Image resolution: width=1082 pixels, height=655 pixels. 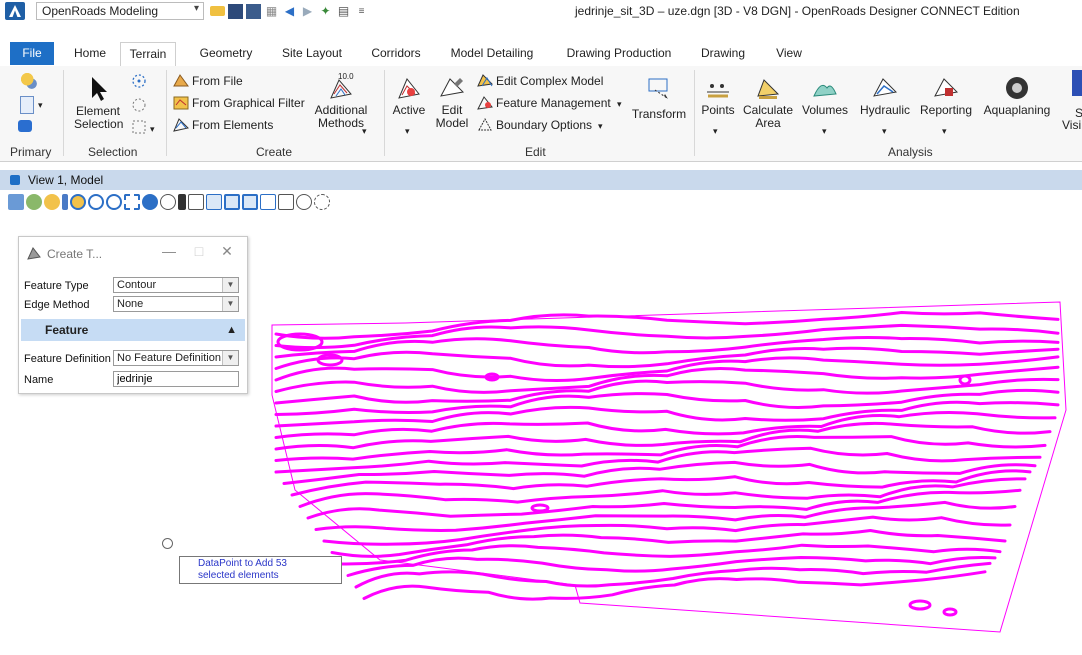 I want to click on explorer-icon, so click(x=29, y=81).